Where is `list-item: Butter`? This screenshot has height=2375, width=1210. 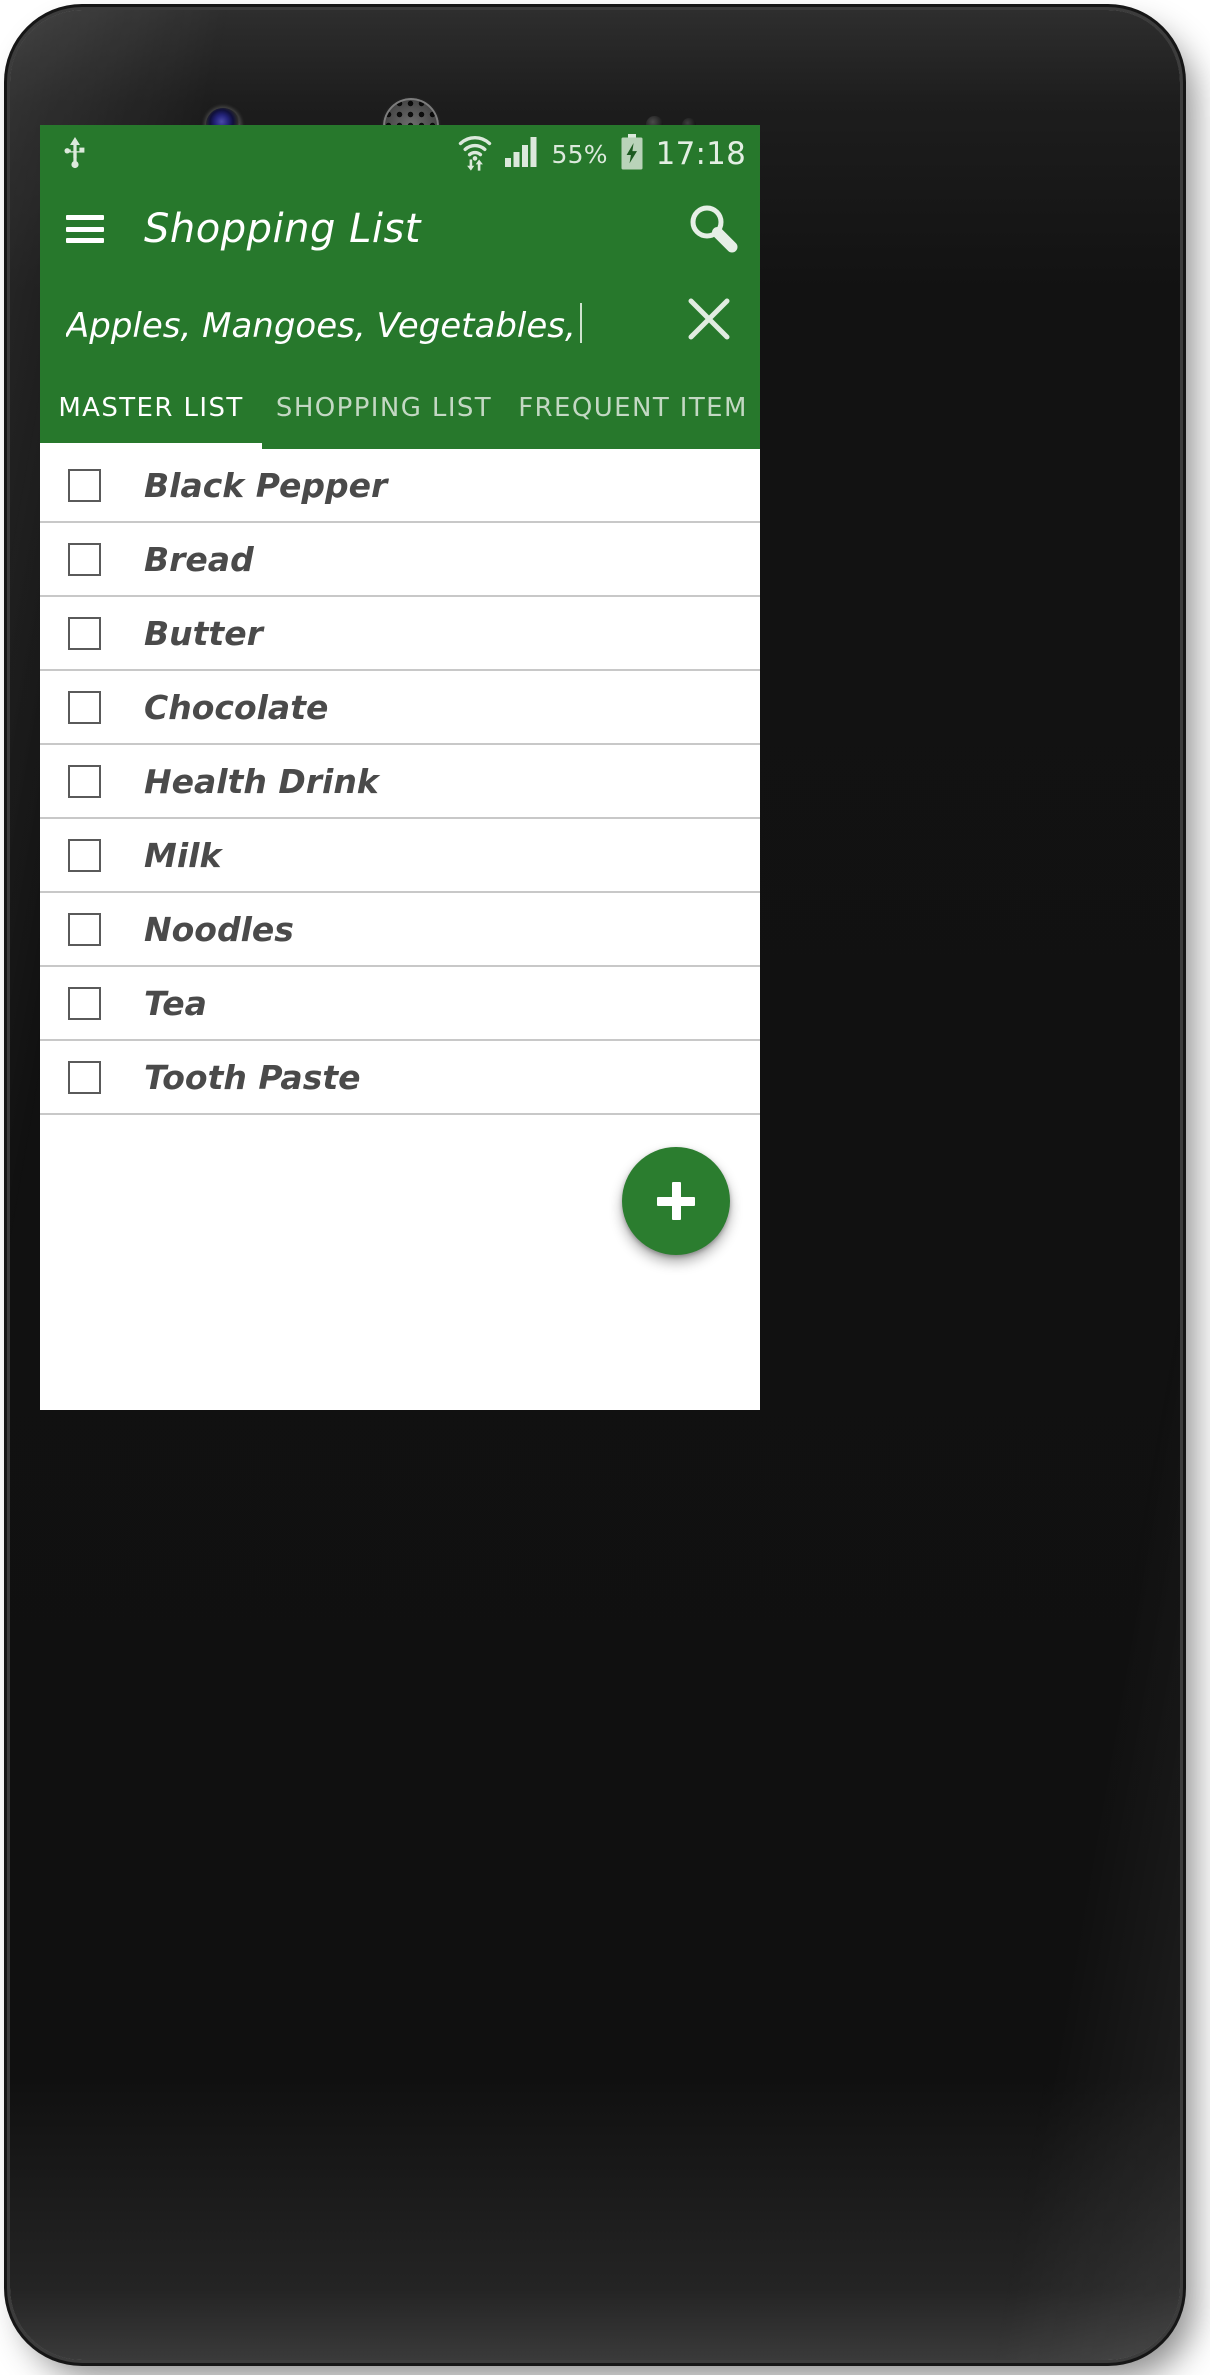
list-item: Butter is located at coordinates (400, 634).